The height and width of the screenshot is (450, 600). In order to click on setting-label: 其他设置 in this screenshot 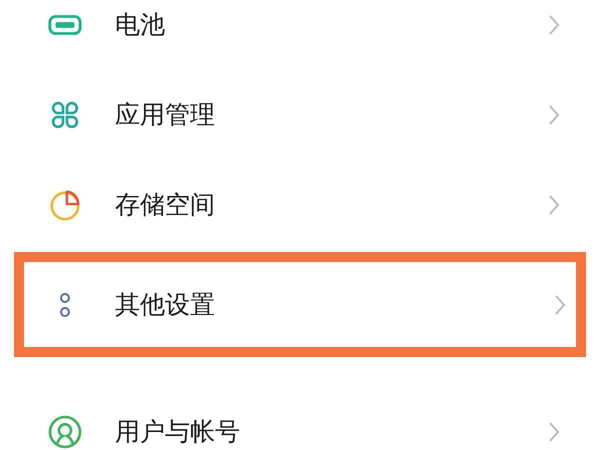, I will do `click(165, 304)`.